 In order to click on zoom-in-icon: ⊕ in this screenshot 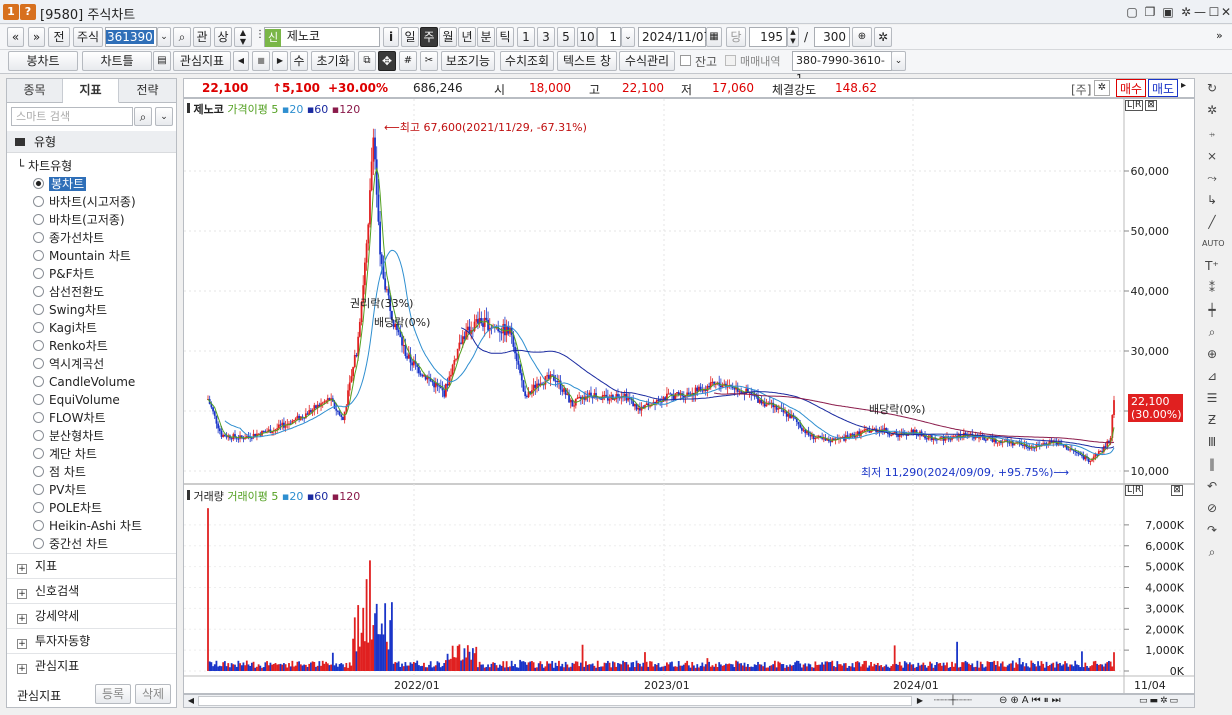, I will do `click(862, 37)`.